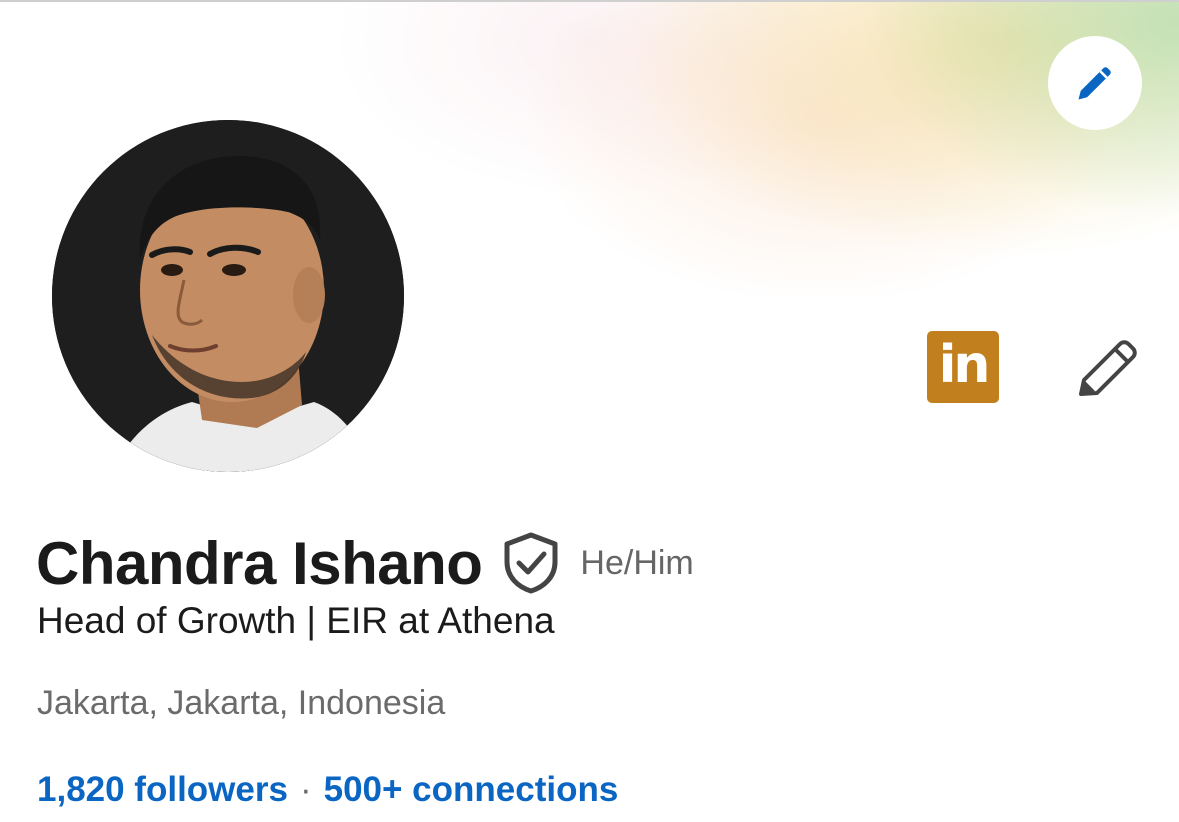  I want to click on name-row: Chandra Ishano He/Him, so click(365, 563).